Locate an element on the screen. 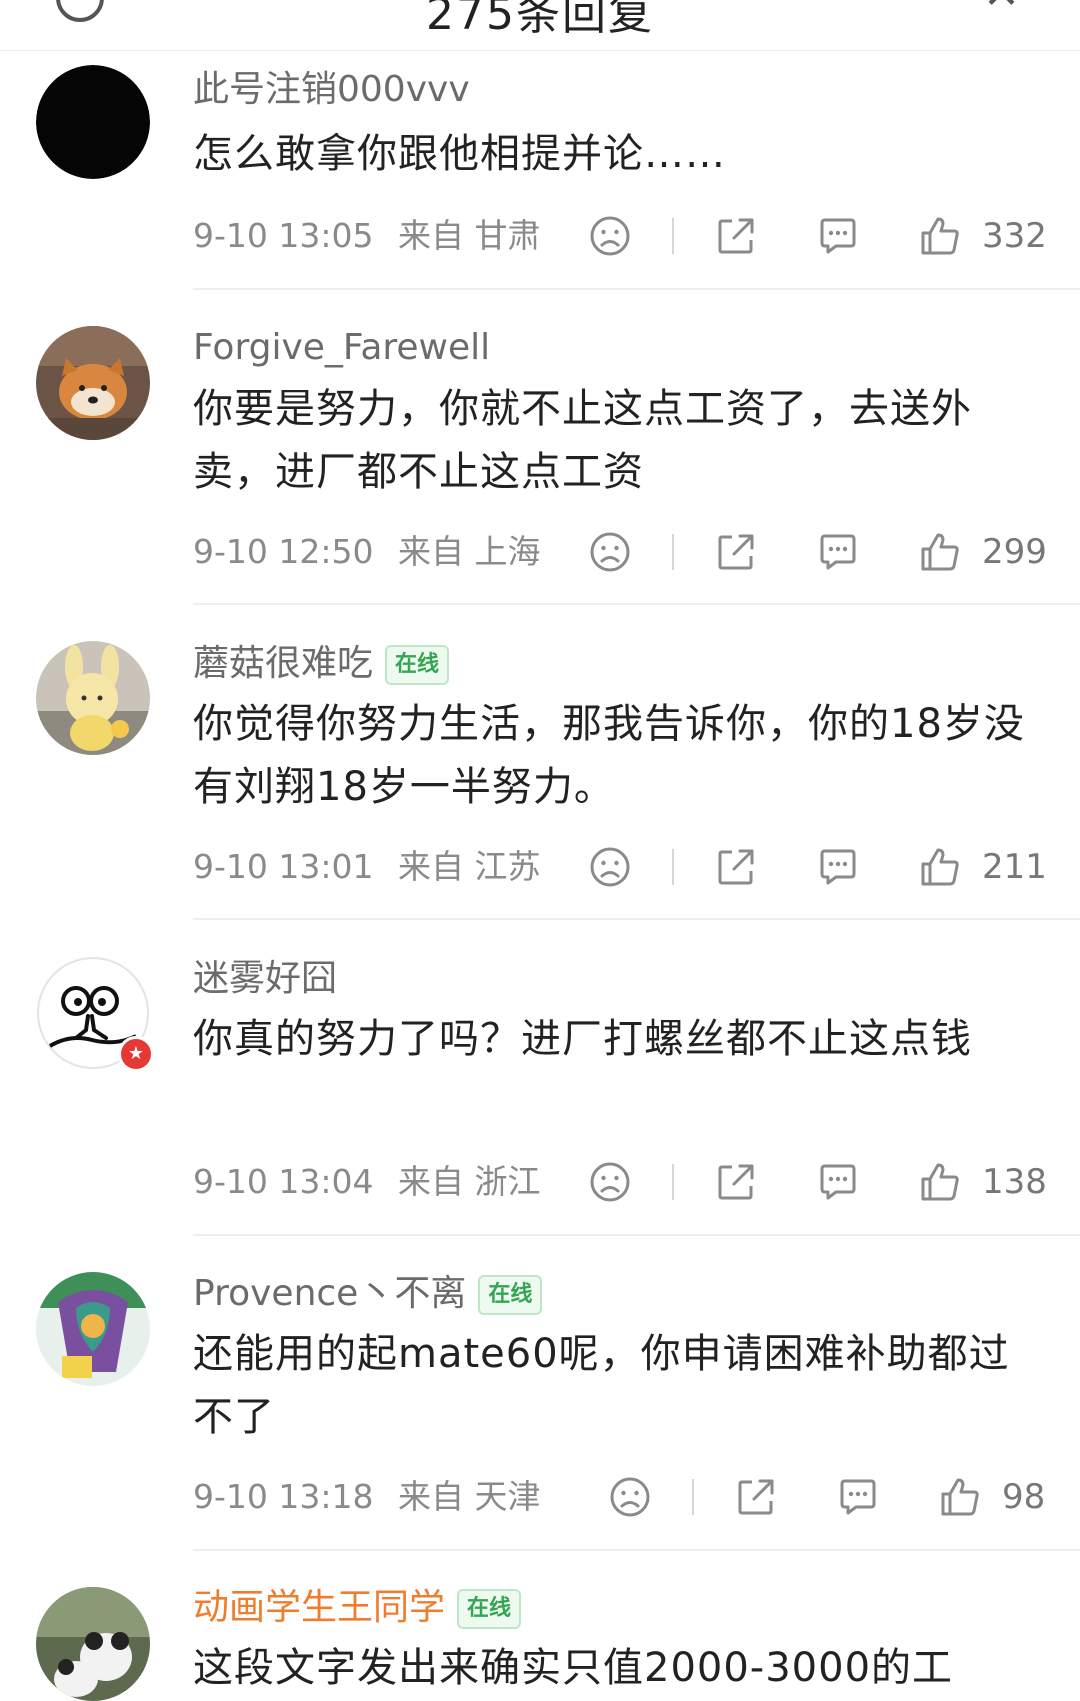 Image resolution: width=1080 pixels, height=1701 pixels. like-count: 138 is located at coordinates (1014, 1182).